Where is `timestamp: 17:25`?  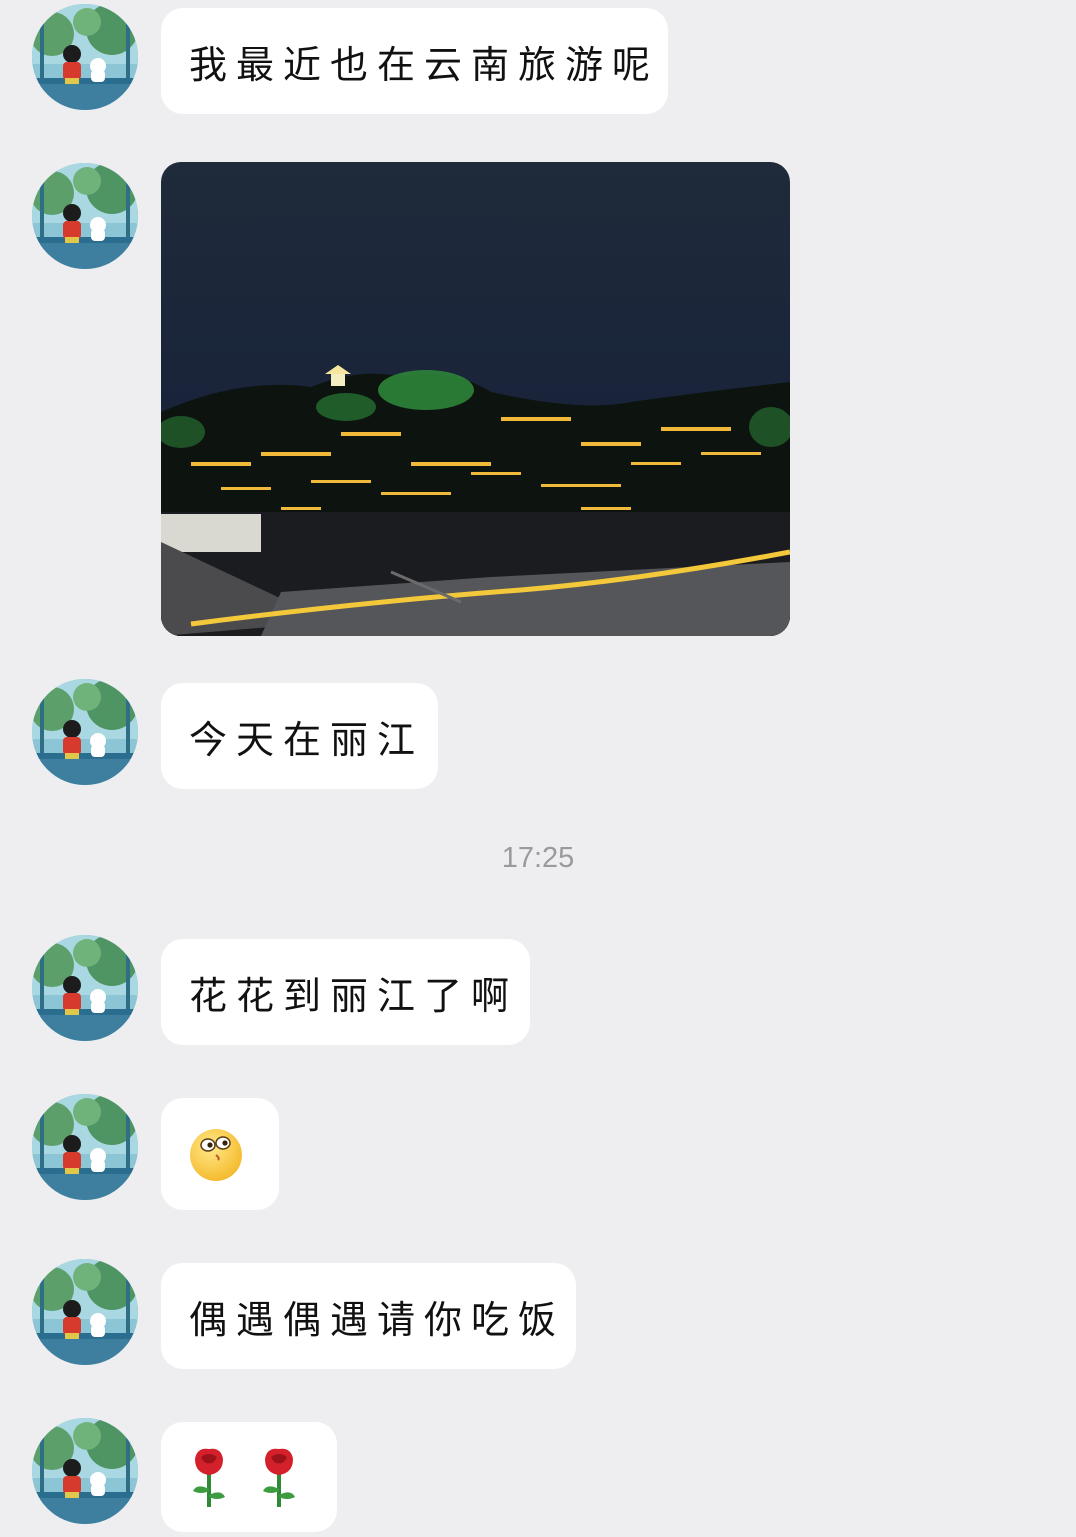 timestamp: 17:25 is located at coordinates (538, 858).